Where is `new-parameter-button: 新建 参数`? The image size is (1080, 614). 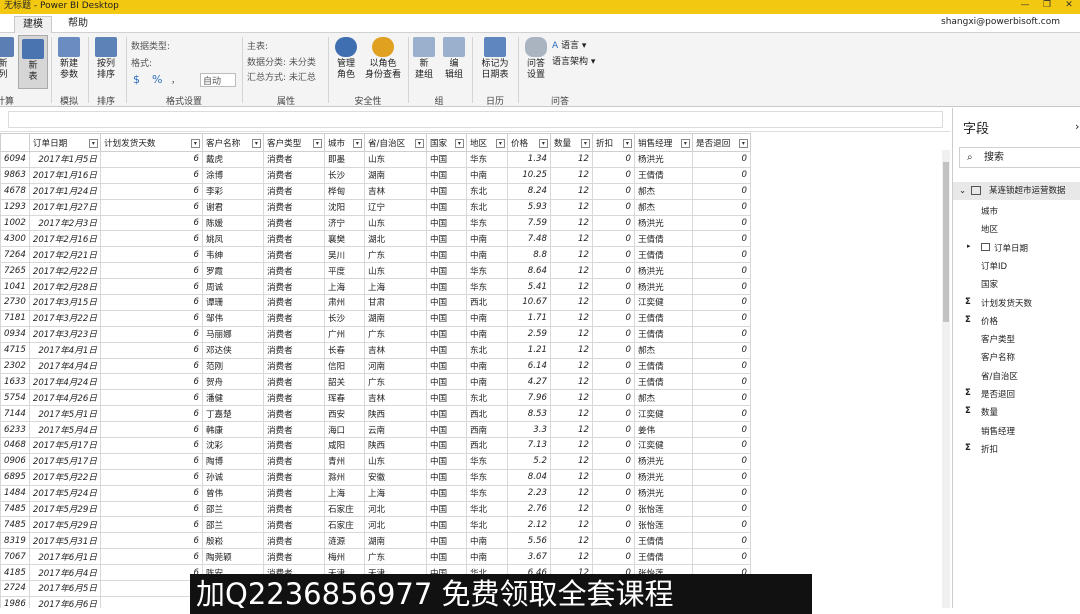 new-parameter-button: 新建 参数 is located at coordinates (69, 59).